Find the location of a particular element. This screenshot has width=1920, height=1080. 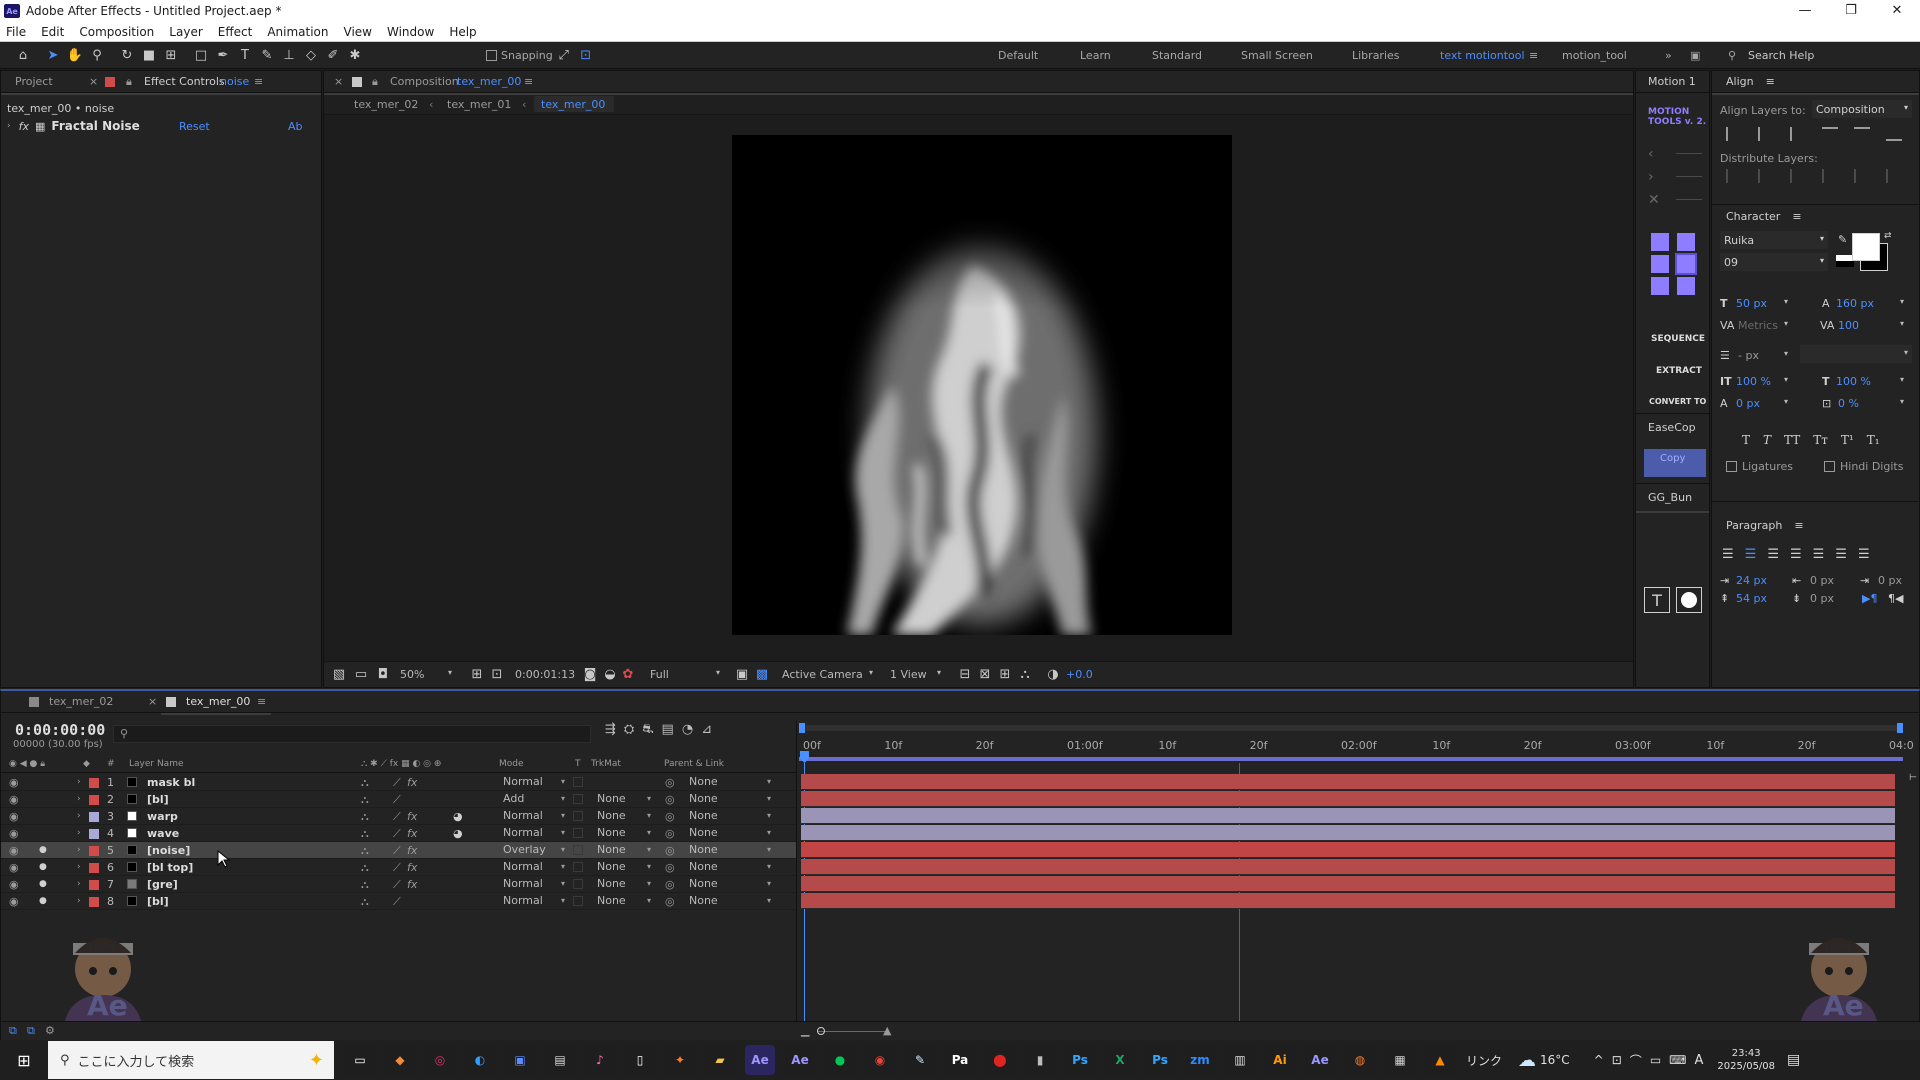

selection-tool-icon: ➤ is located at coordinates (53, 56).